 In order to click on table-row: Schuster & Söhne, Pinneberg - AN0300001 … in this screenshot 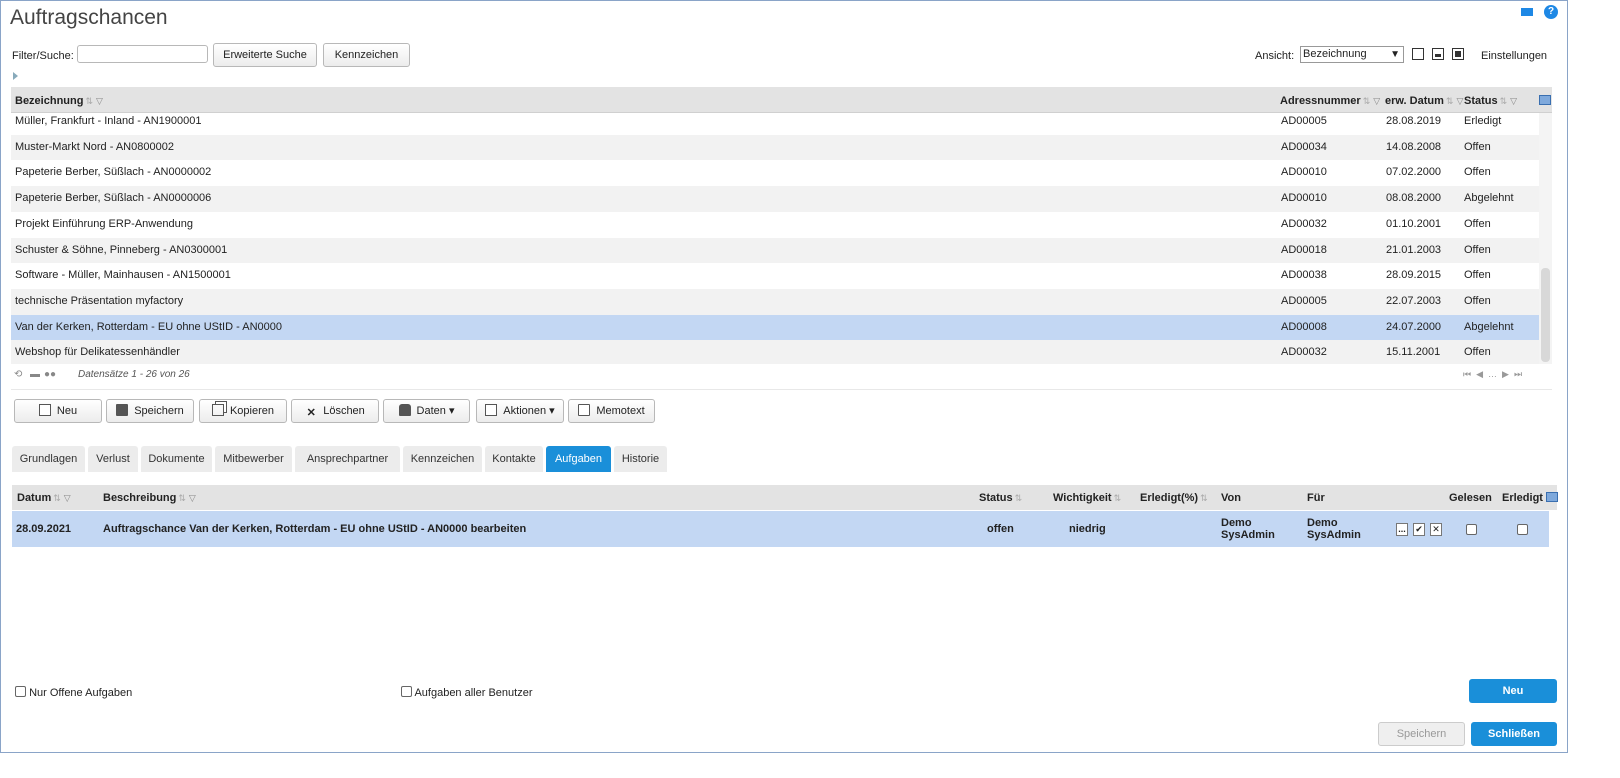, I will do `click(775, 250)`.